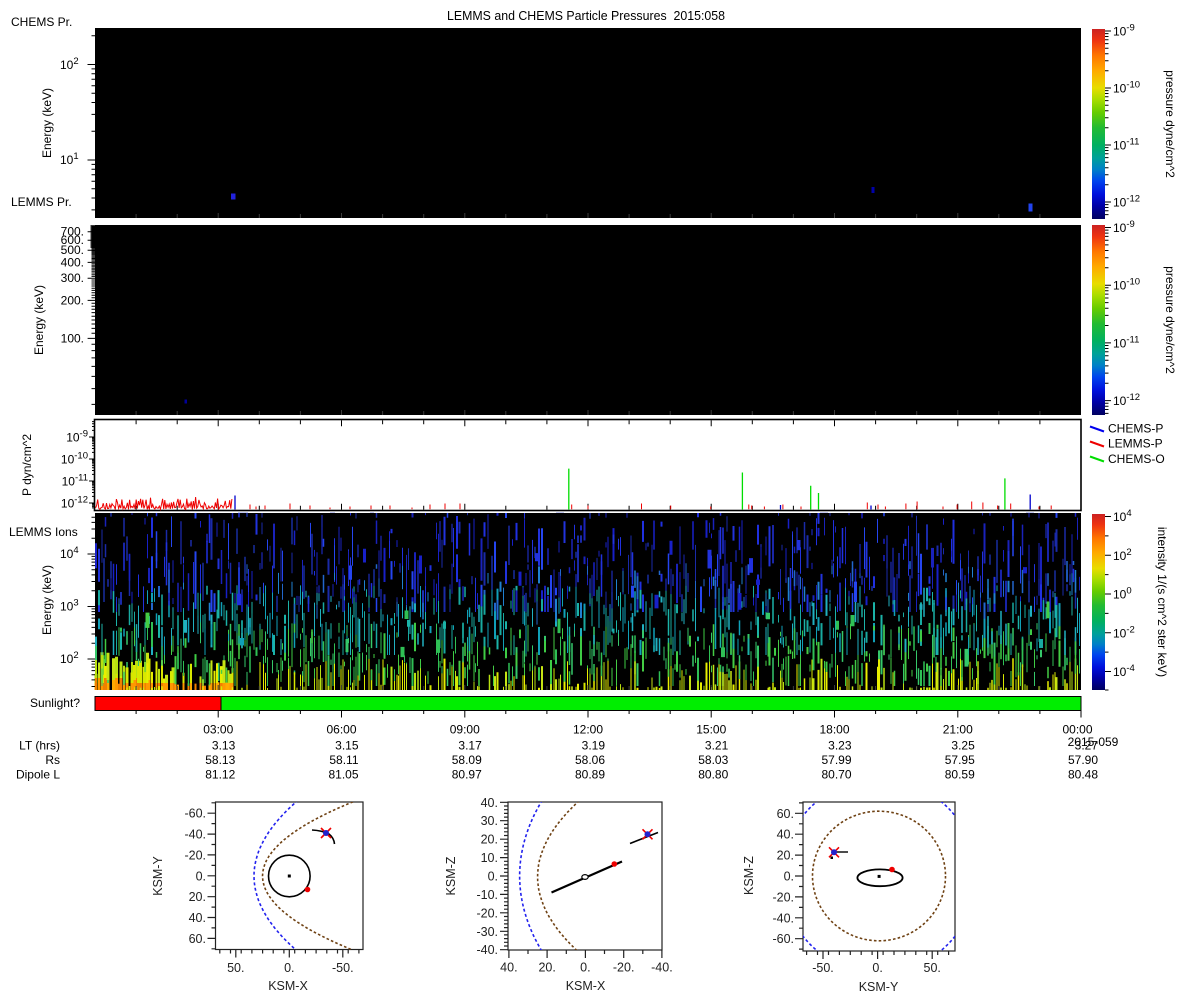 The height and width of the screenshot is (1000, 1200). I want to click on svg-text: LEMMS Pr., so click(41, 202).